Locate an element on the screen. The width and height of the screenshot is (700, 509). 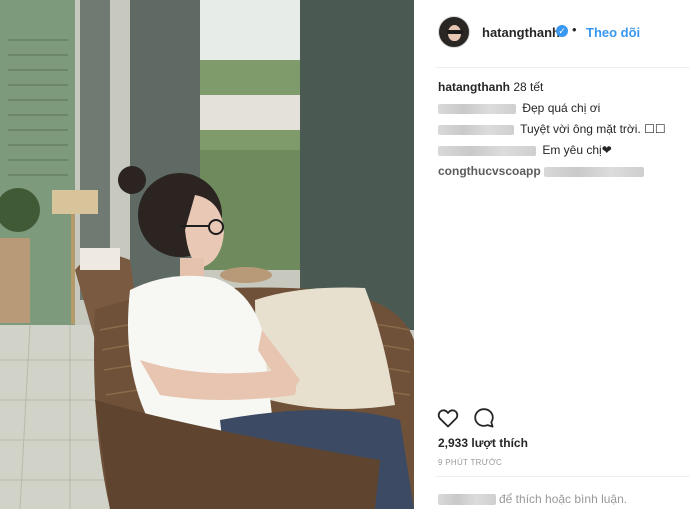
comment-item: Em yêu chị❤ is located at coordinates (564, 152).